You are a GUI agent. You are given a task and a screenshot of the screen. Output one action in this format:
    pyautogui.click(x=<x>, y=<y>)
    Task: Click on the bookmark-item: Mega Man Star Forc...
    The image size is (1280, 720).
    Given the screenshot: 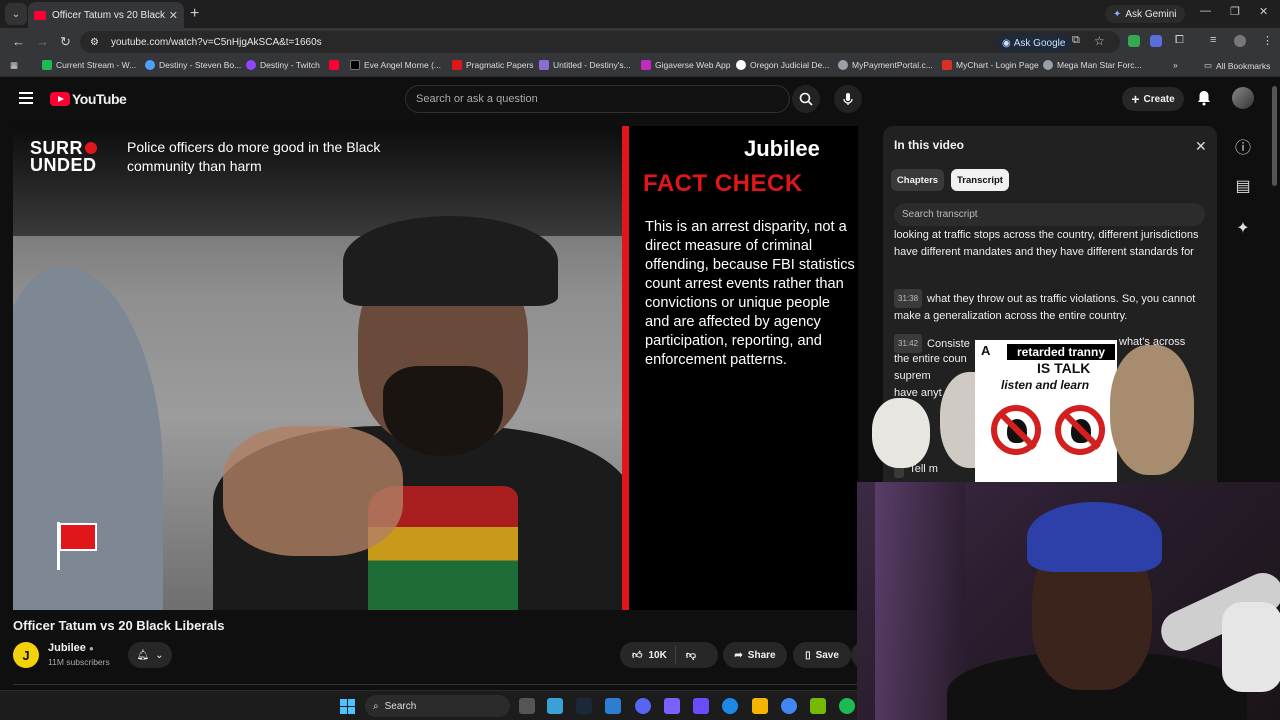 What is the action you would take?
    pyautogui.click(x=1092, y=65)
    